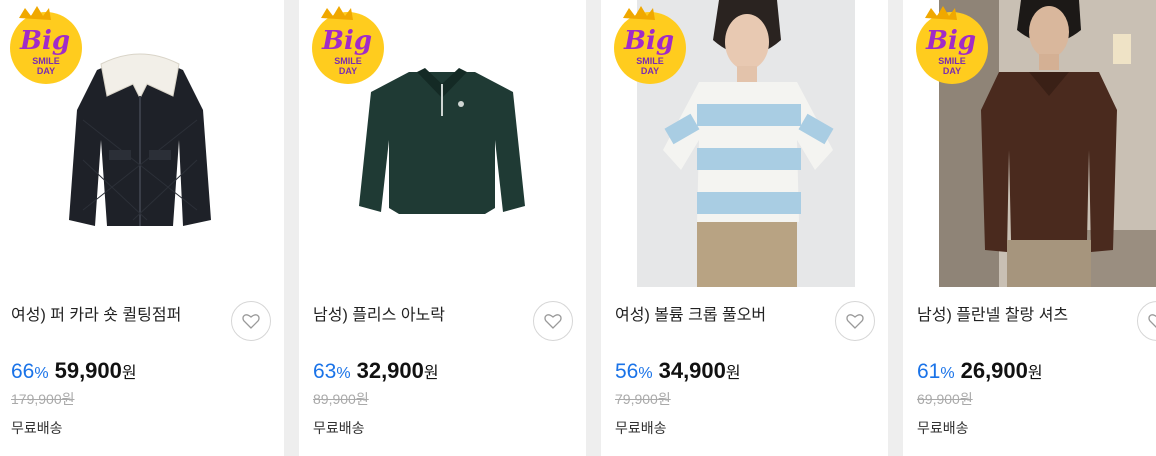 This screenshot has height=456, width=1156. I want to click on product-title: 여성) 퍼 카라 숏 퀼팅점퍼, so click(96, 313).